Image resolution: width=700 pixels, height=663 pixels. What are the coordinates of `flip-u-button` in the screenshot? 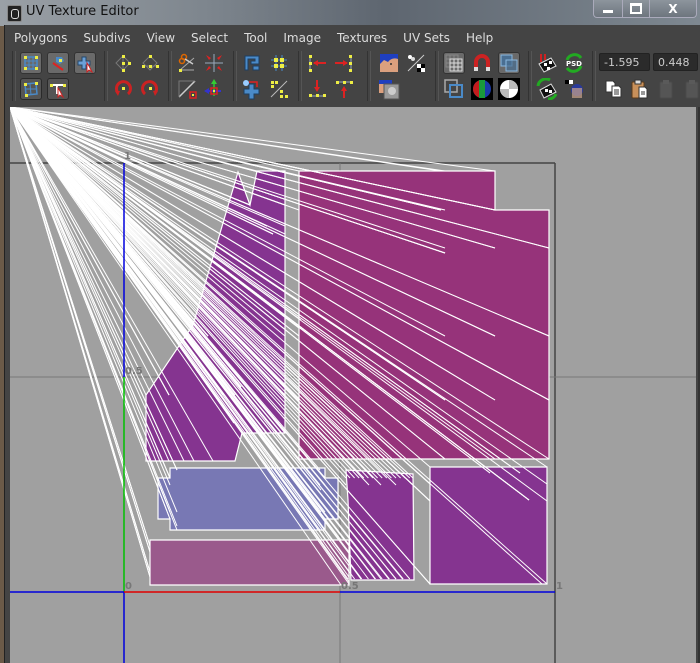 It's located at (123, 63).